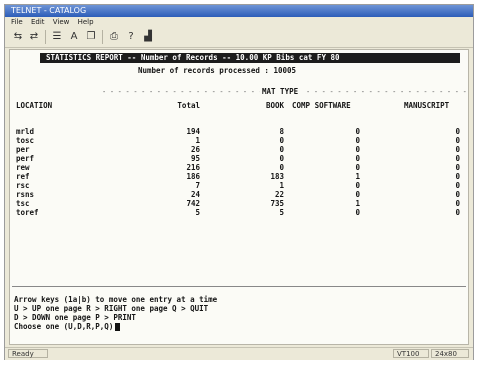  What do you see at coordinates (277, 176) in the screenshot?
I see `row-book: 183` at bounding box center [277, 176].